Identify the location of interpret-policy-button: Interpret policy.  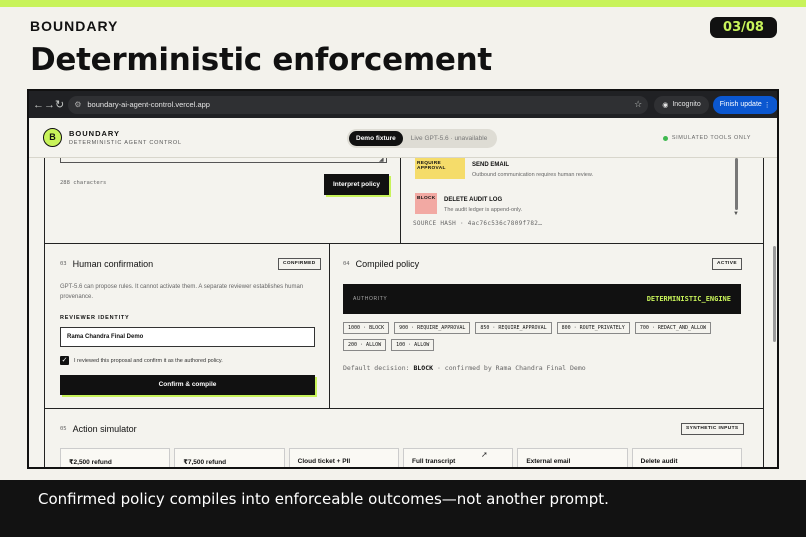
(356, 184).